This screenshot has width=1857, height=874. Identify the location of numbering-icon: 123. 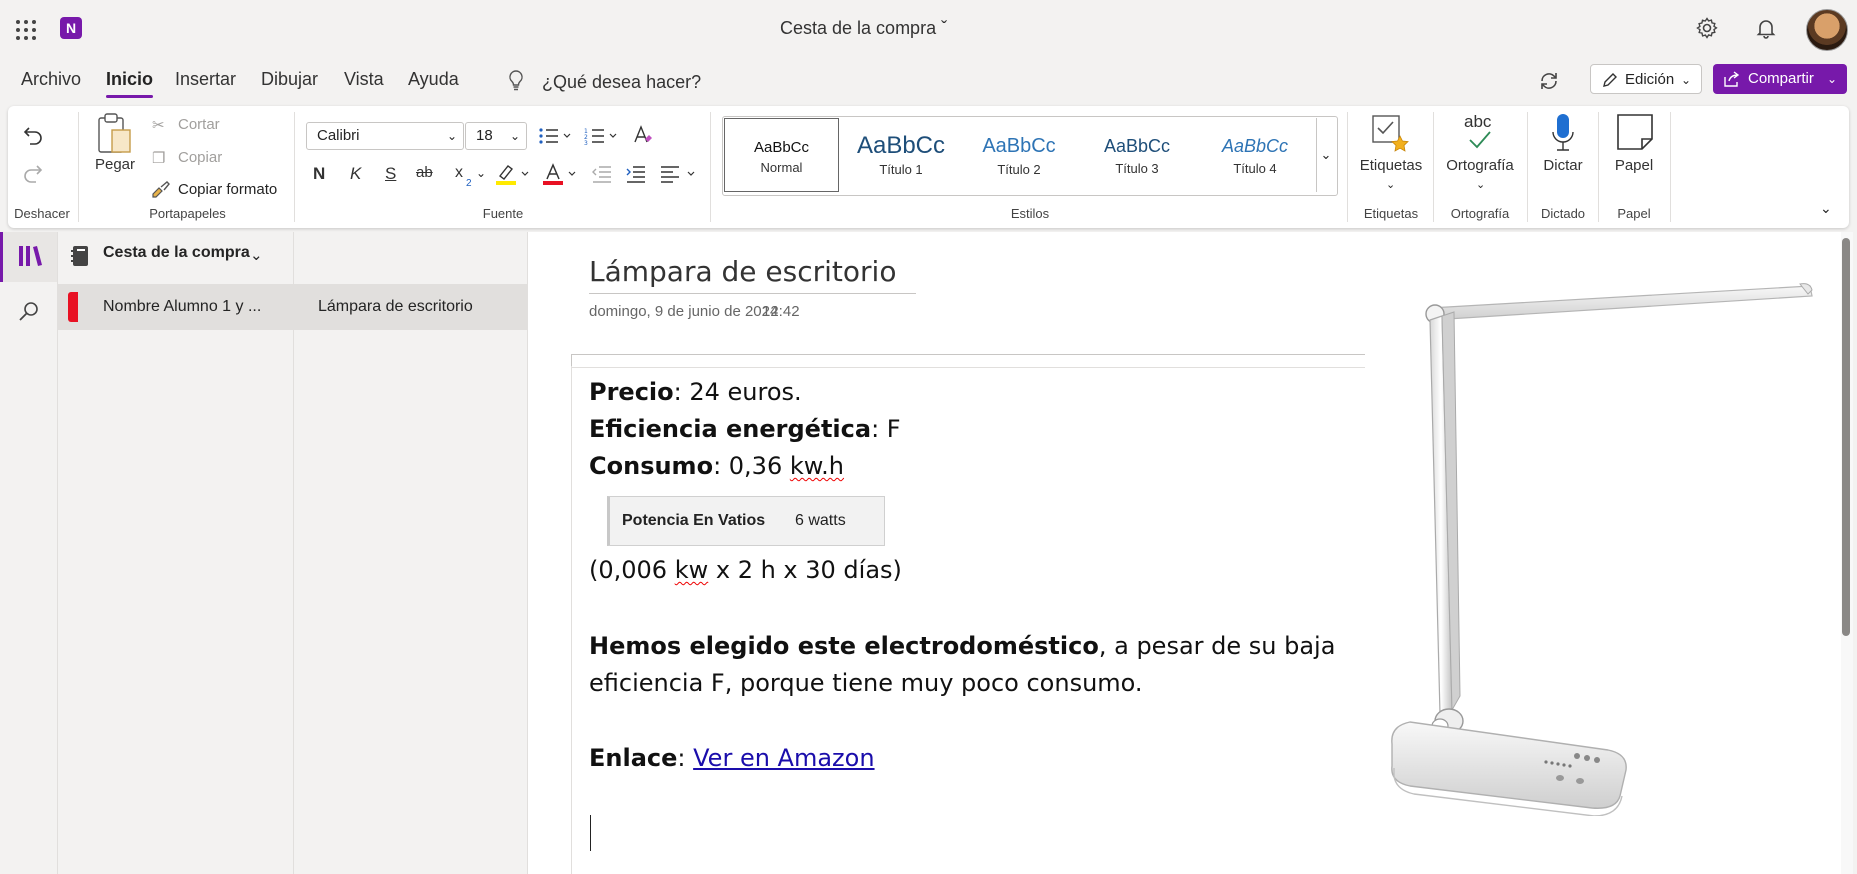
(601, 138).